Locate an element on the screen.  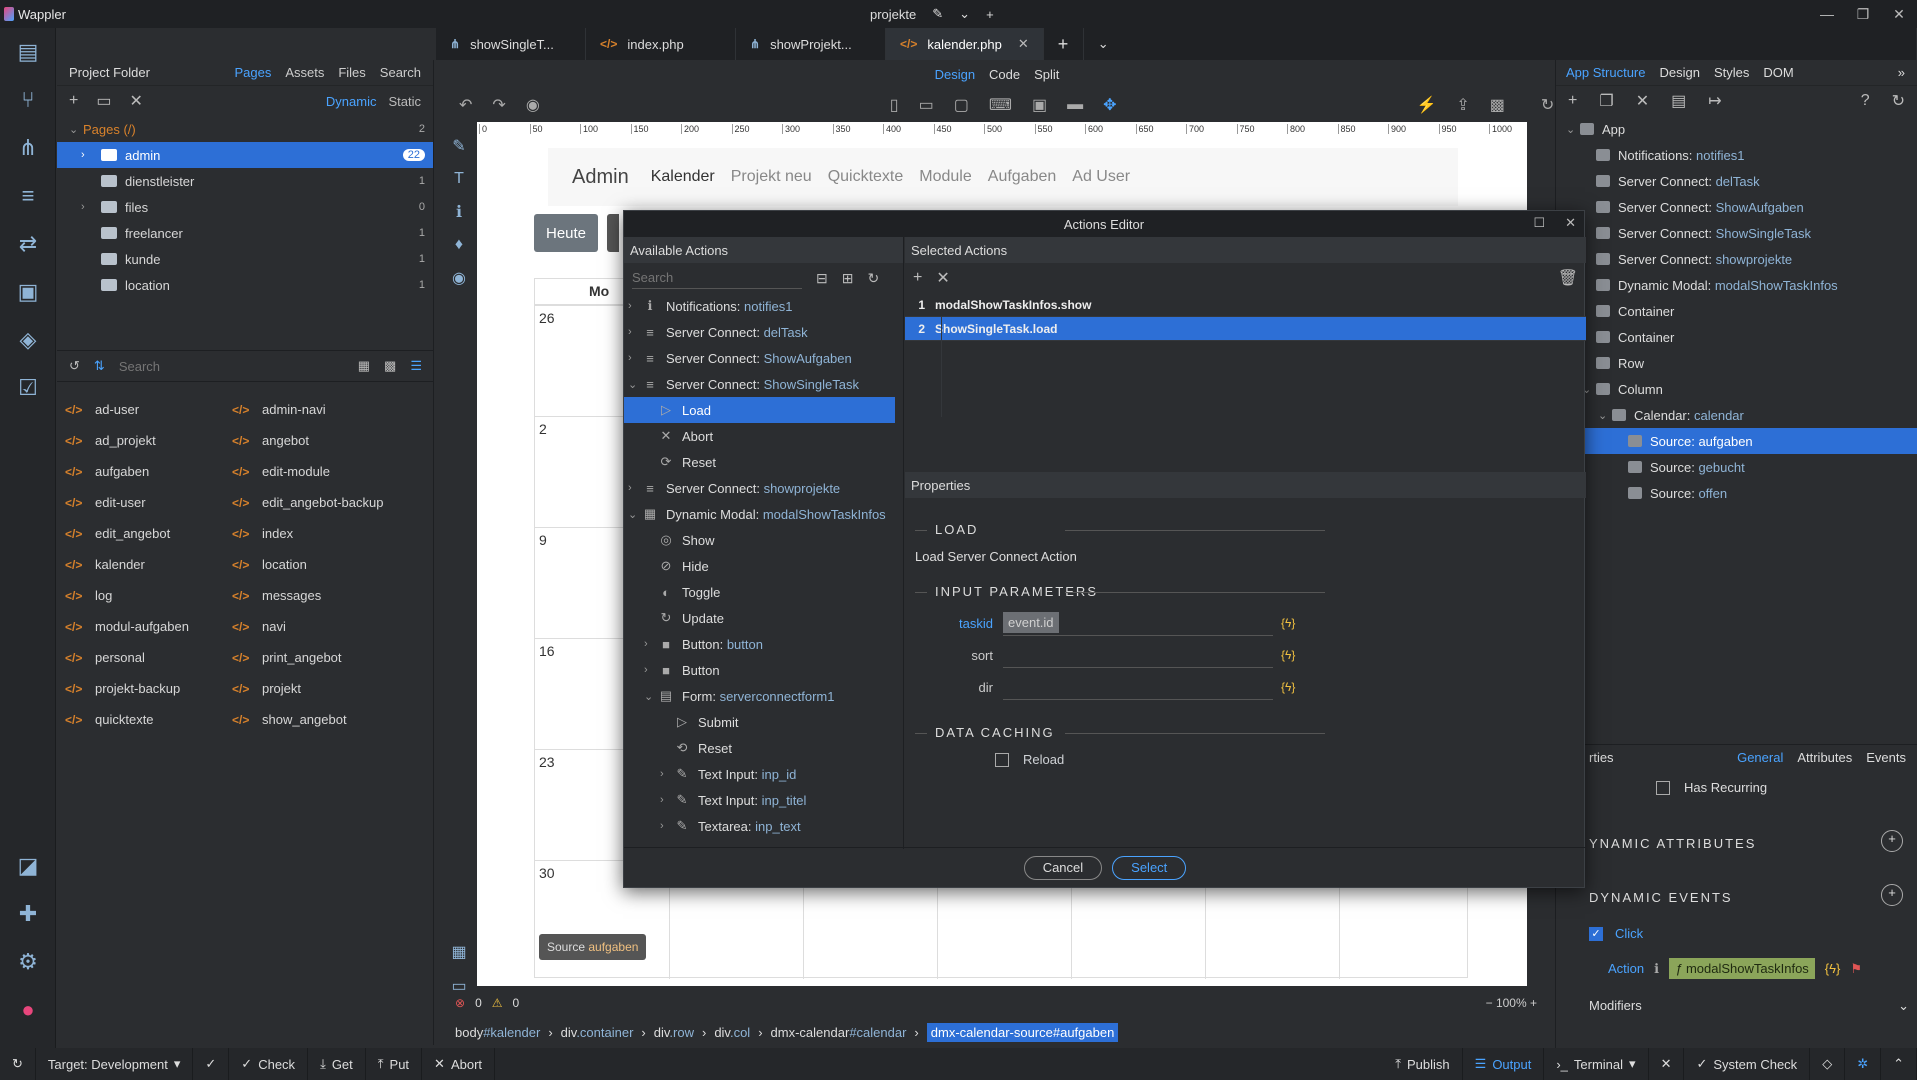
maximize-icon: ❐ is located at coordinates (1863, 14).